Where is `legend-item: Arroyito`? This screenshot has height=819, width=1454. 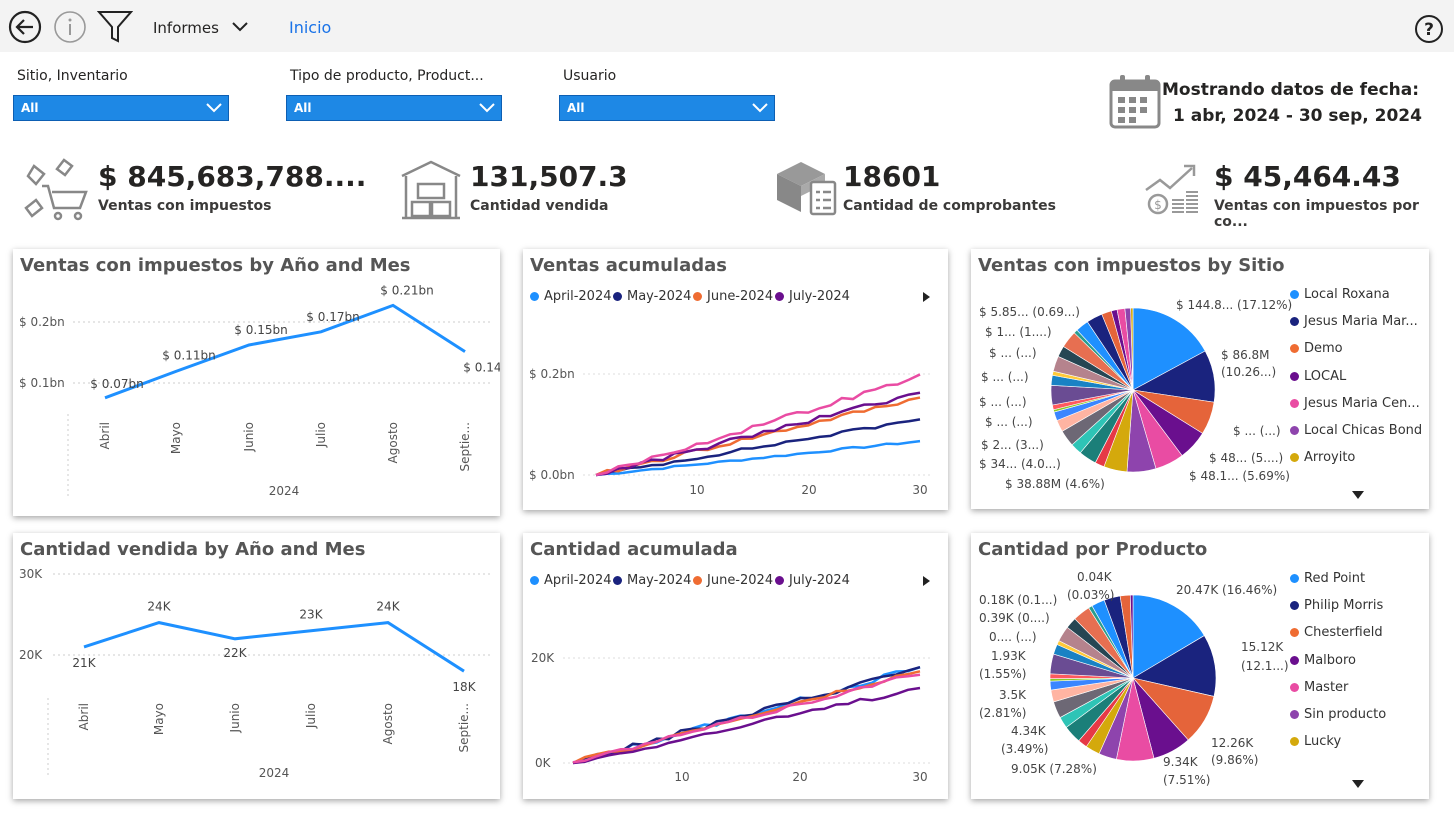
legend-item: Arroyito is located at coordinates (1322, 457).